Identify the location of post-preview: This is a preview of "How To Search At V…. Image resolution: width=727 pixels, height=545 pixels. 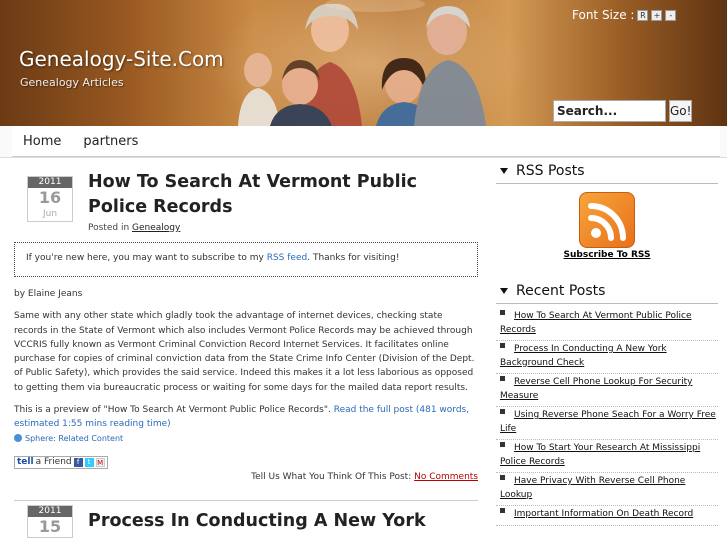
(246, 417).